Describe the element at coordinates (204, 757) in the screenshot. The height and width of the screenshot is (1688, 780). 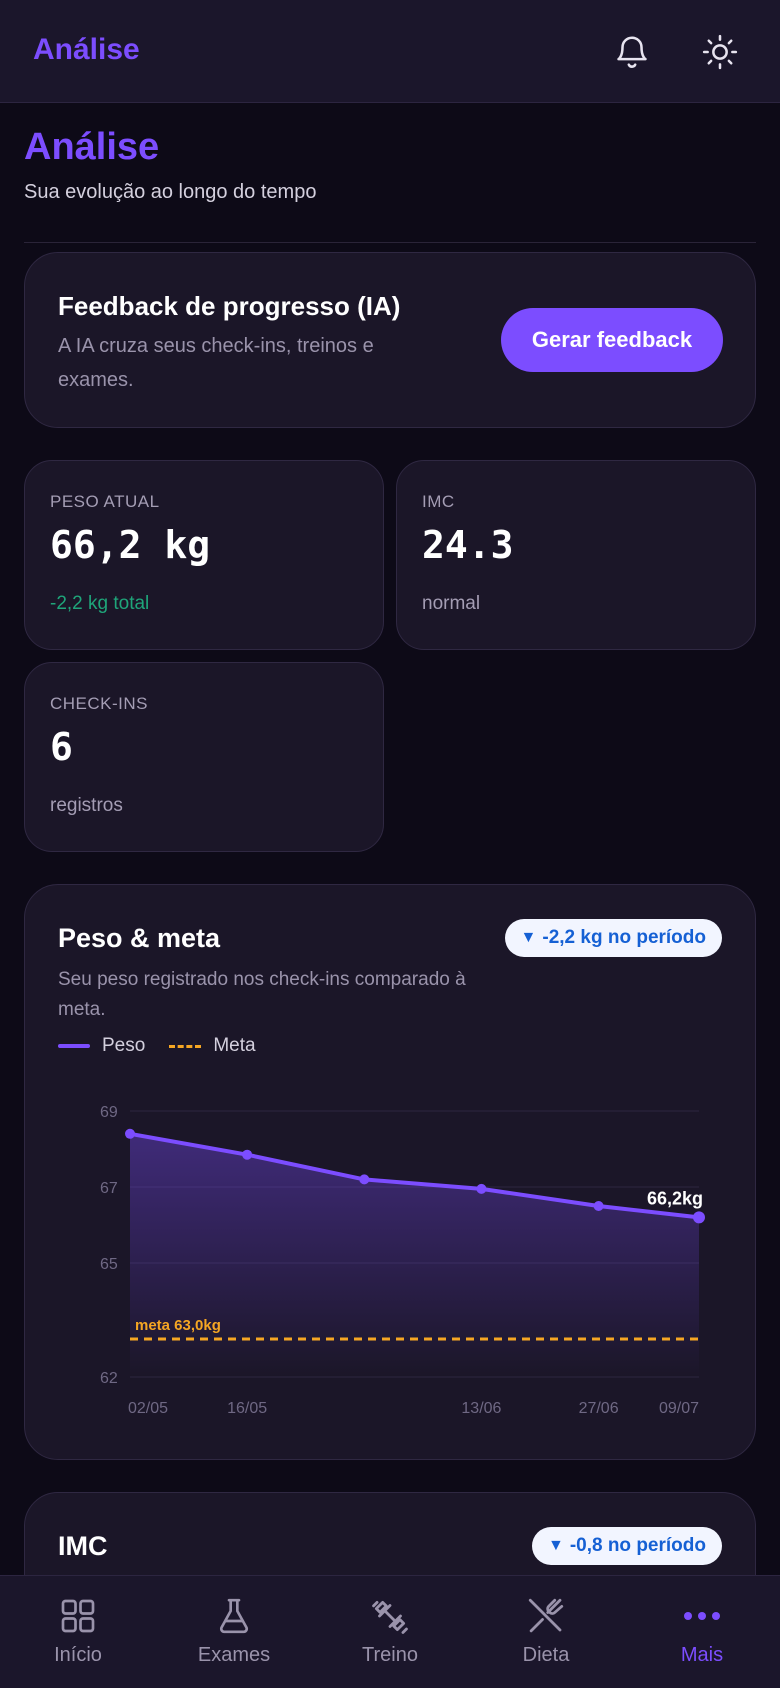
I see `stat-card-check-ins: CHECK-INS 6 registros` at that location.